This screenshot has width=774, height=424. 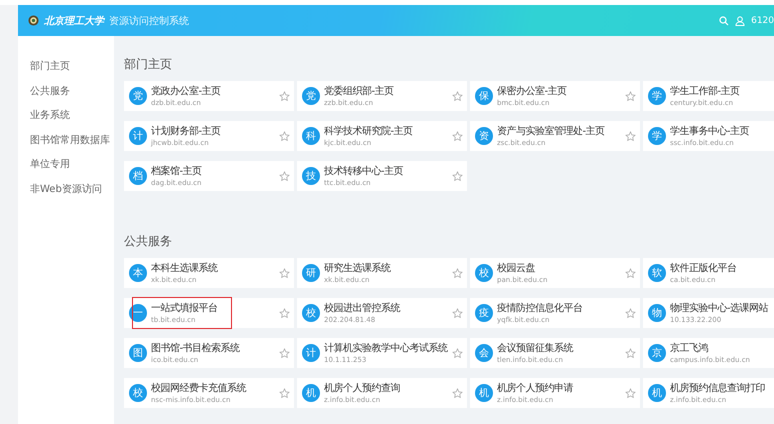 I want to click on service-title: 一站式填报平台, so click(x=184, y=308).